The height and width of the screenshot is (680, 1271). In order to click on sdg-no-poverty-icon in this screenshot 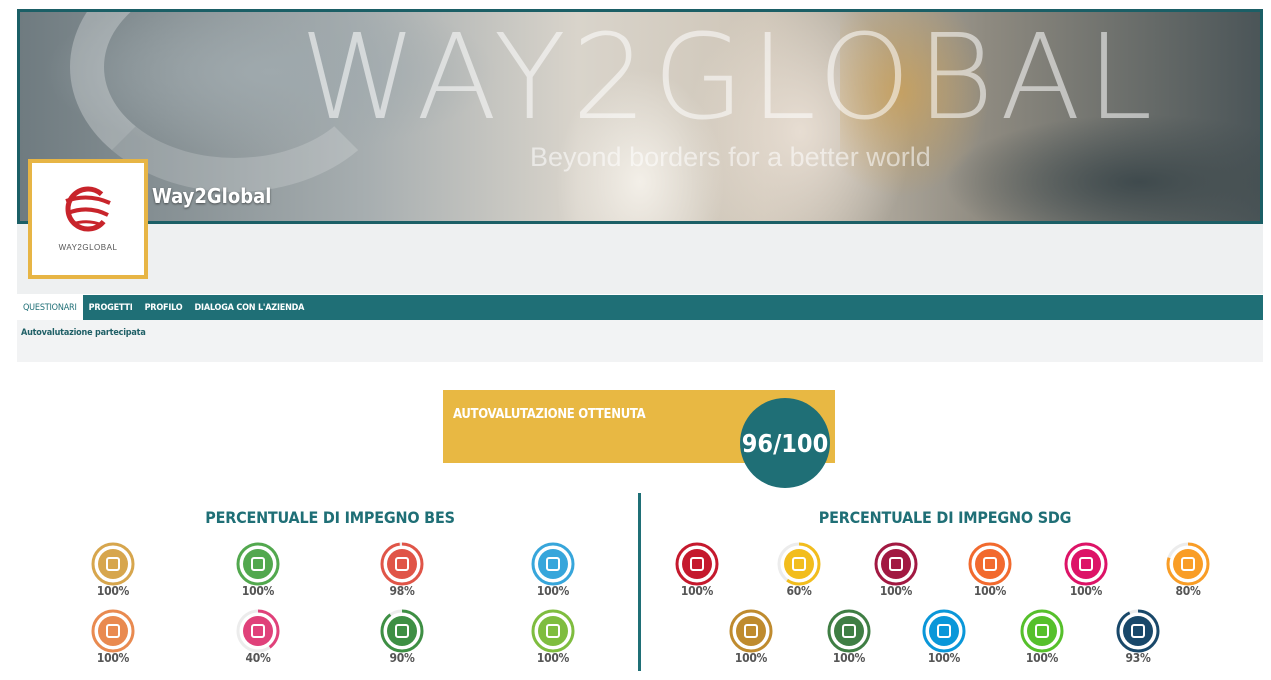, I will do `click(697, 564)`.